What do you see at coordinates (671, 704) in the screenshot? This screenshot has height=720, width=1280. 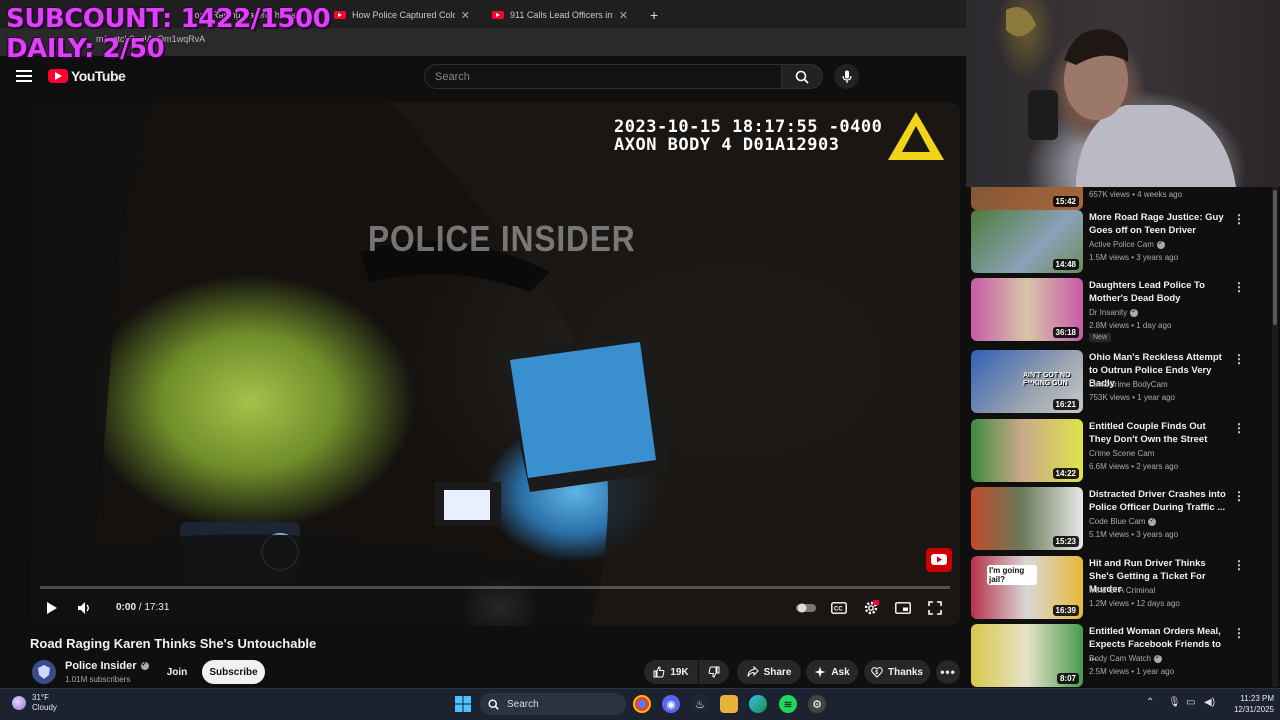 I see `discord-icon: ◉` at bounding box center [671, 704].